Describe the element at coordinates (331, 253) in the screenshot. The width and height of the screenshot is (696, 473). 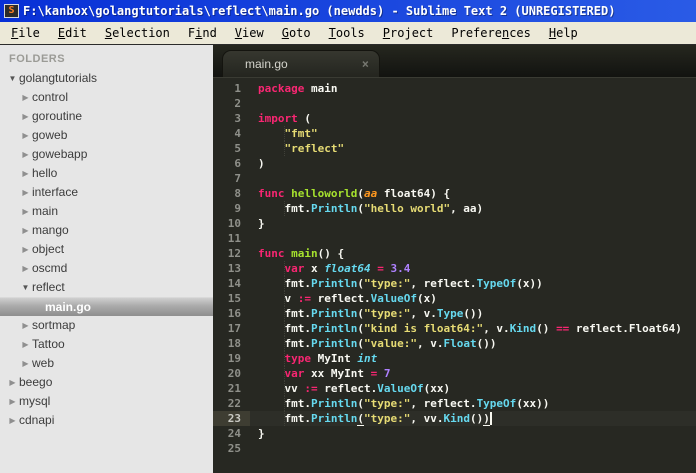
I see `token: () {` at that location.